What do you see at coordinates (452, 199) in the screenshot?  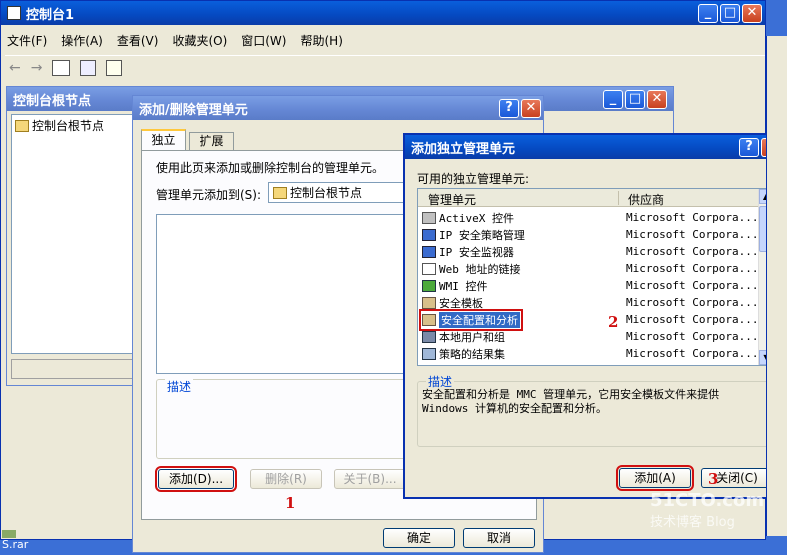 I see `column-snapin: 管理单元` at bounding box center [452, 199].